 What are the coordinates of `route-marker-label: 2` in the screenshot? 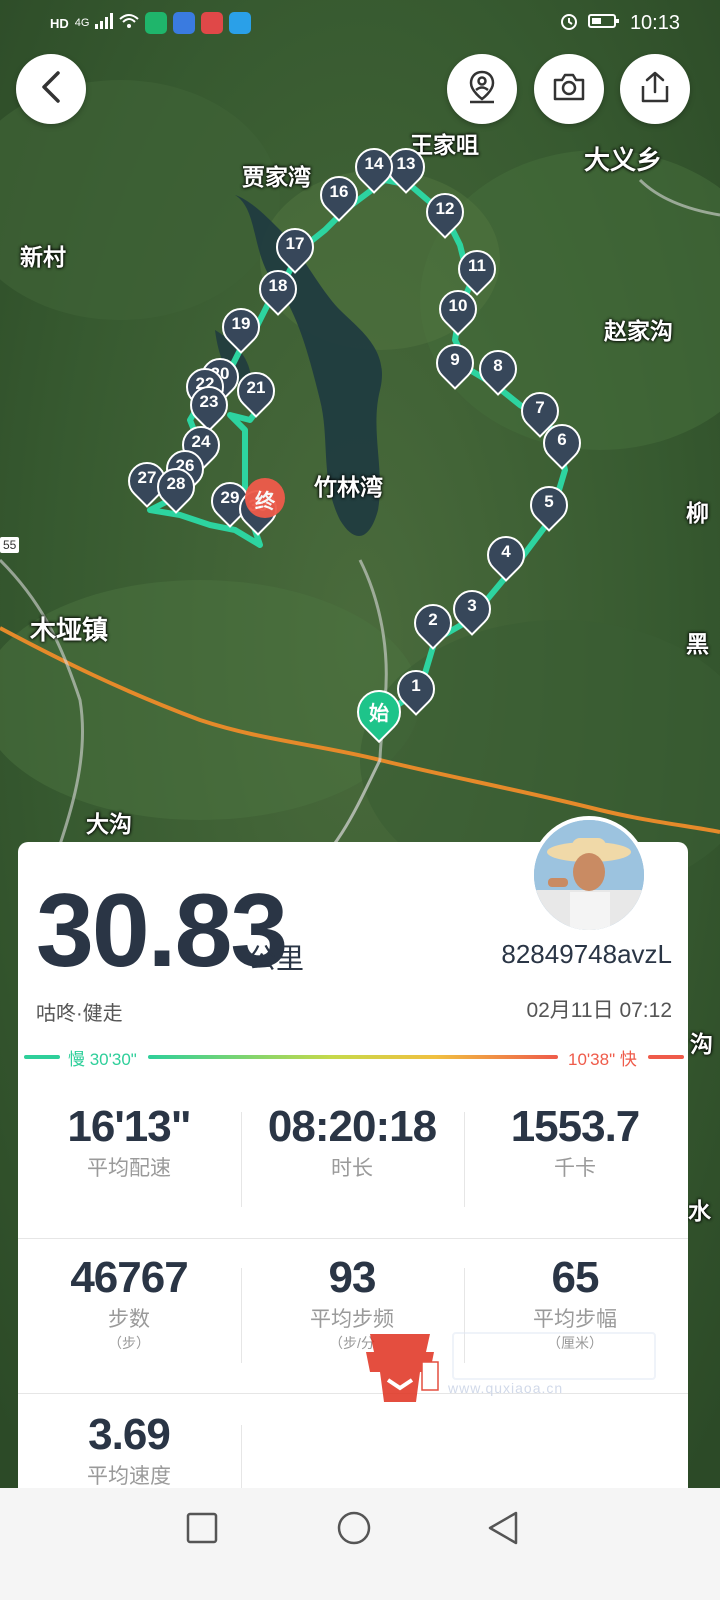 It's located at (433, 619).